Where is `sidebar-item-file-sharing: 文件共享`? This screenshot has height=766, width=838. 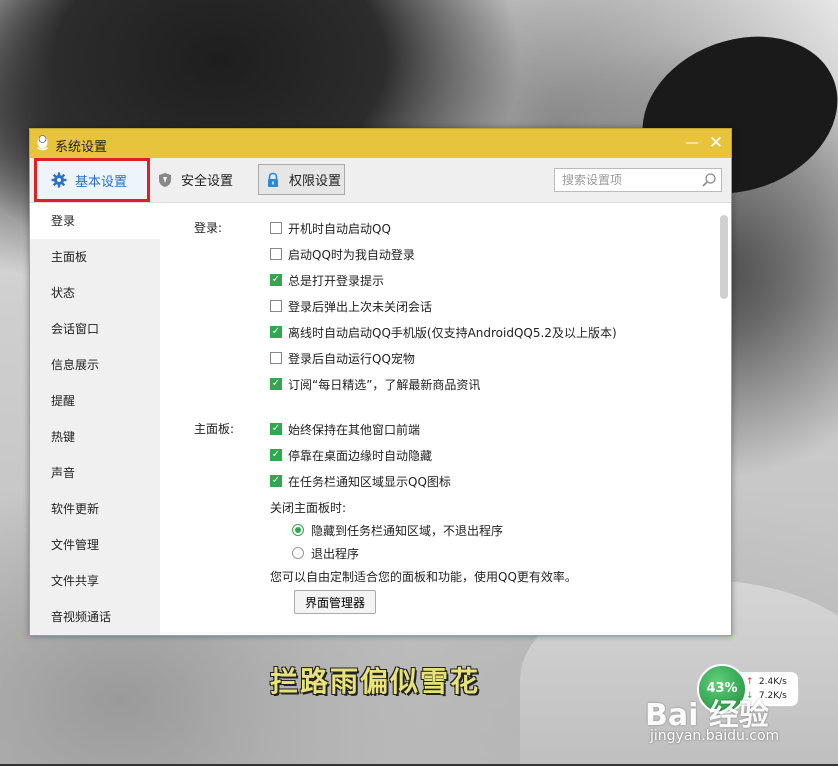 sidebar-item-file-sharing: 文件共享 is located at coordinates (95, 581).